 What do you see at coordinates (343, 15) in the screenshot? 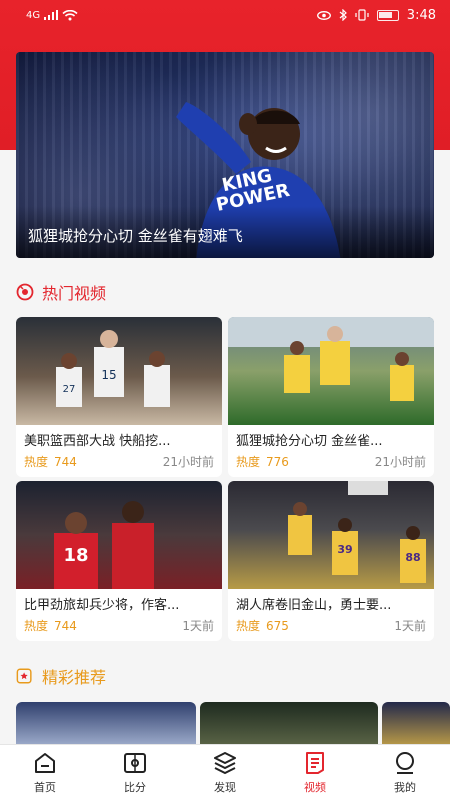
I see `bluetooth-icon` at bounding box center [343, 15].